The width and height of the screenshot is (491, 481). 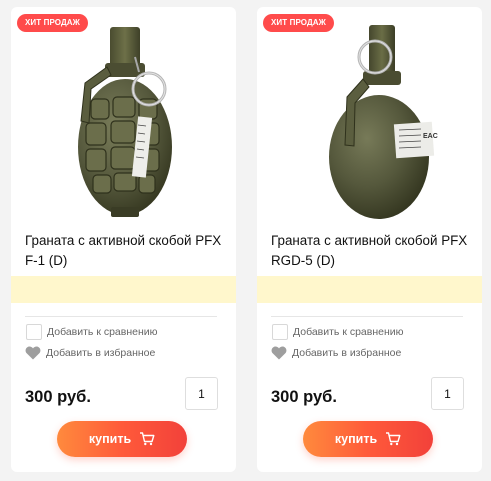 I want to click on product-title: Граната с активной скобой PFX F-1 (D), so click(x=127, y=251).